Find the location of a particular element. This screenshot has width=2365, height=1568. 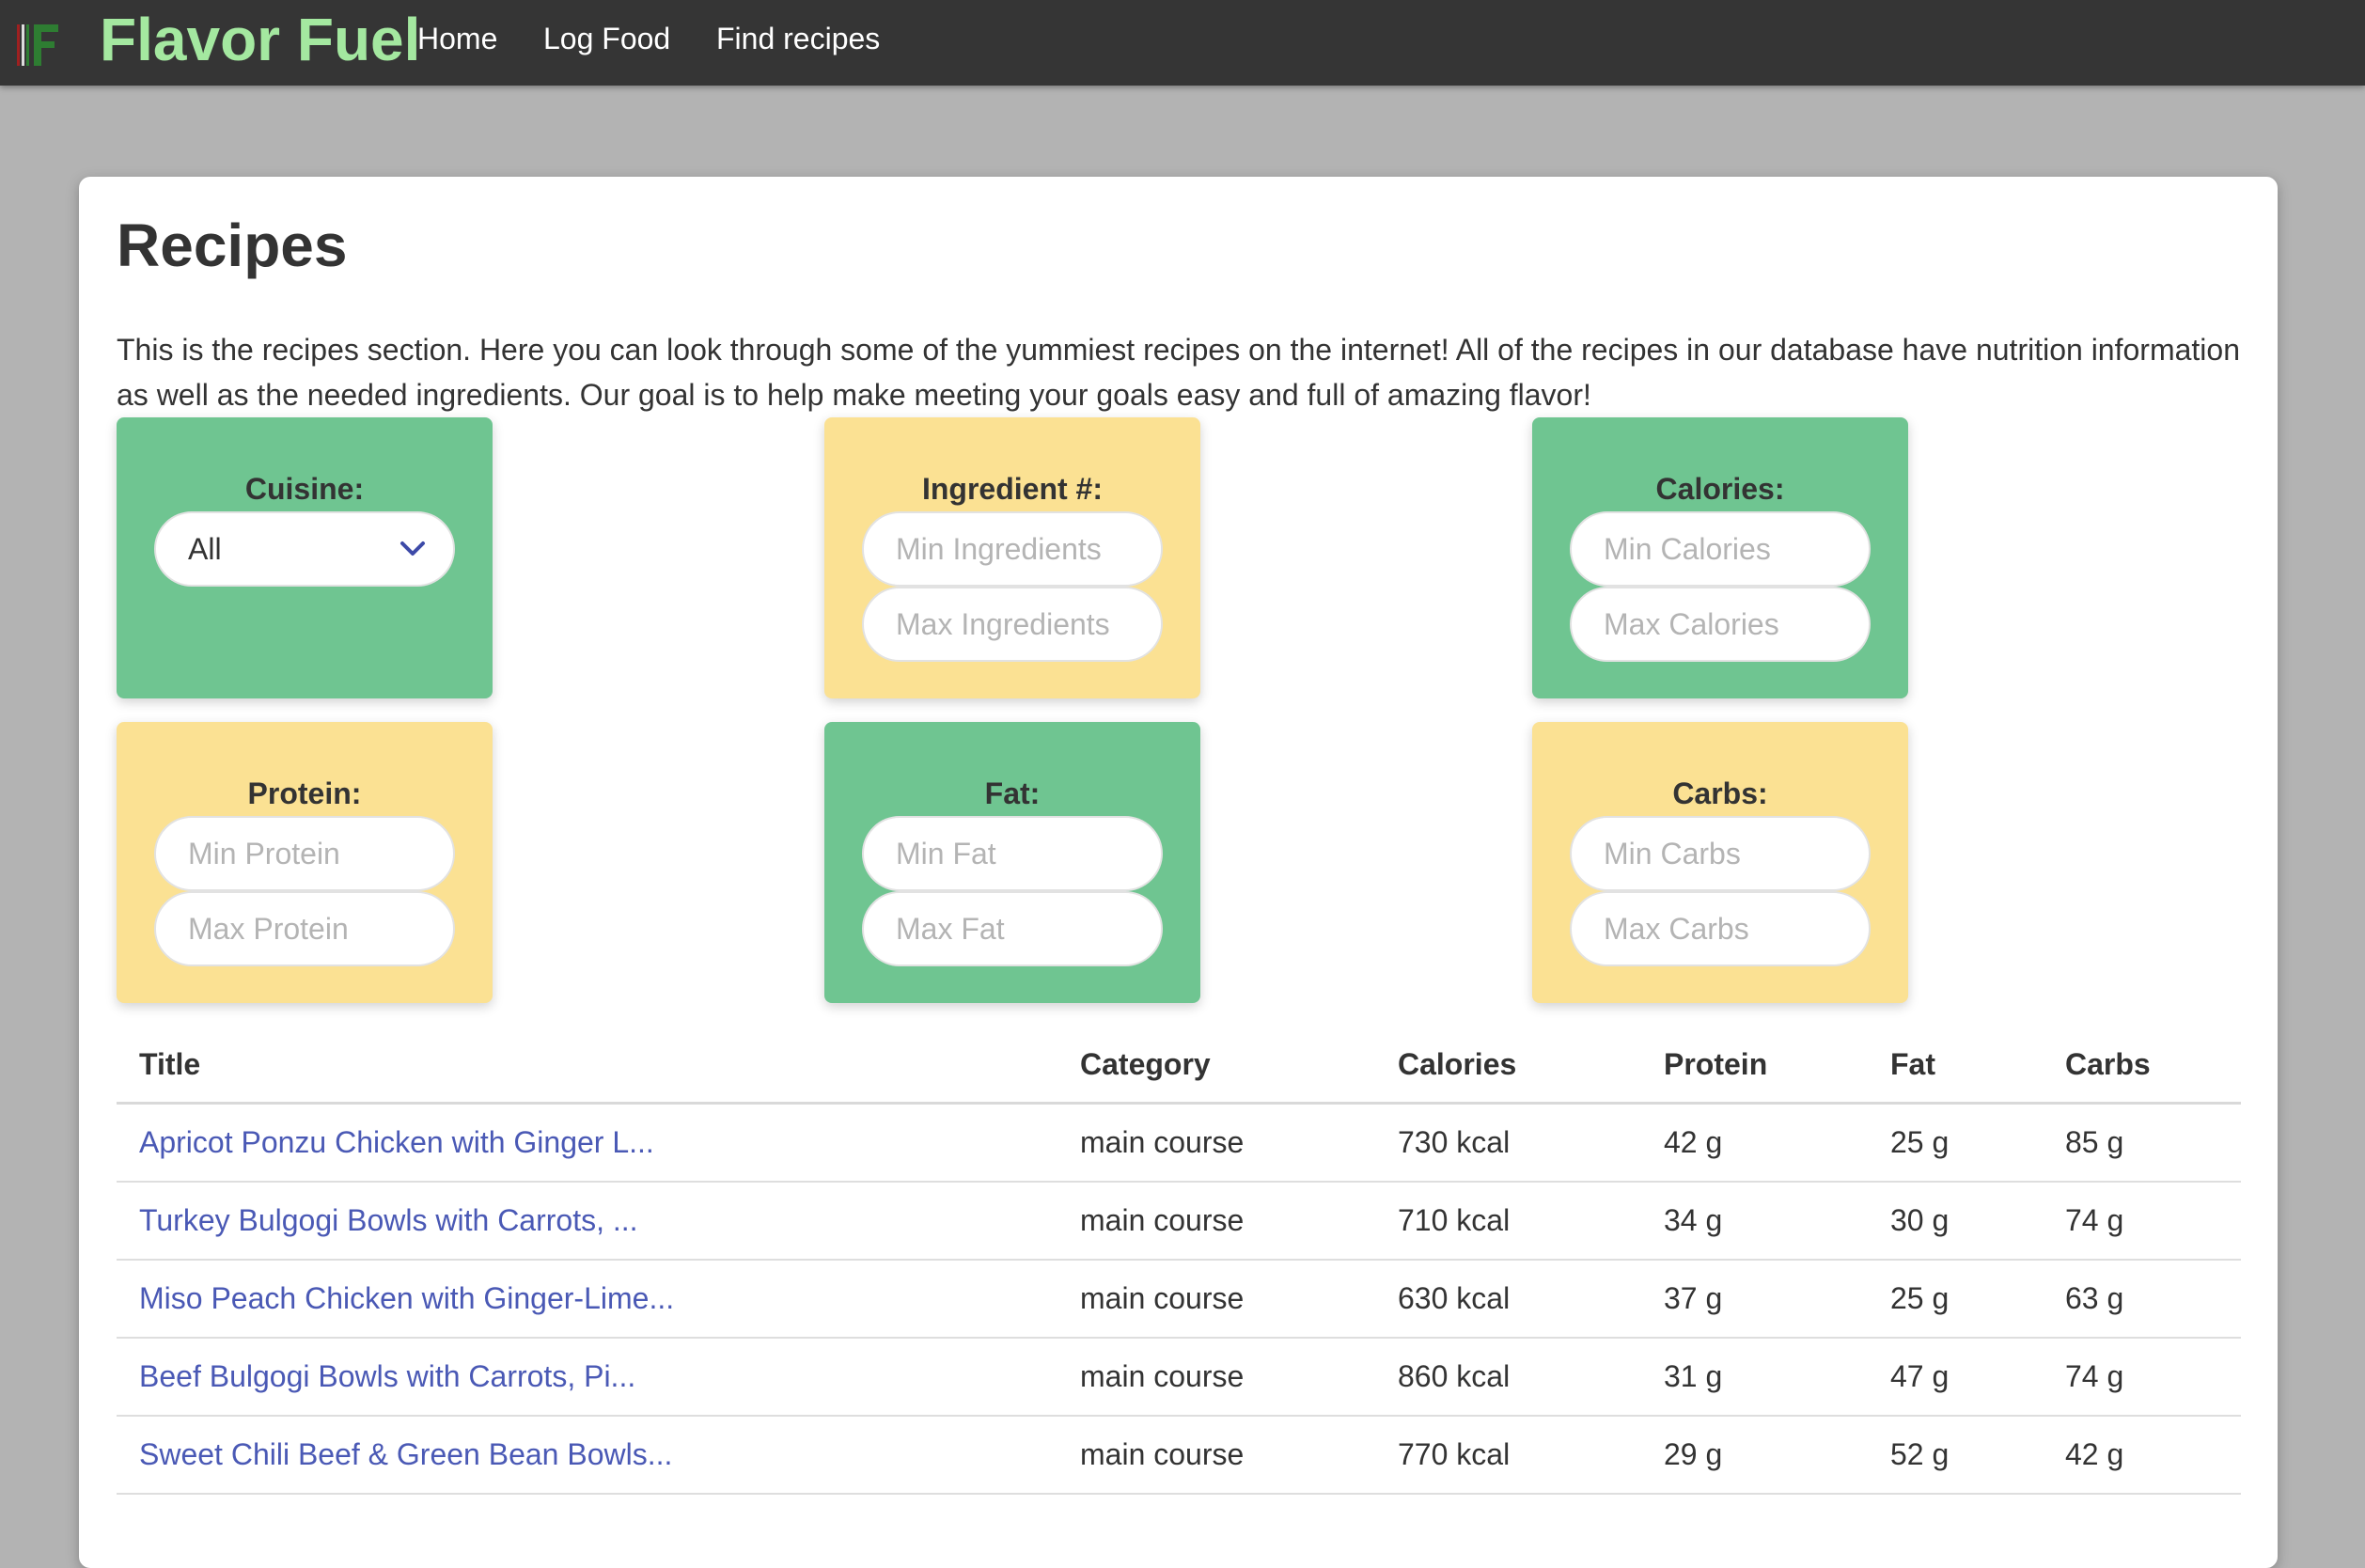

nav-find-recipes-link: Find recipes is located at coordinates (798, 38).